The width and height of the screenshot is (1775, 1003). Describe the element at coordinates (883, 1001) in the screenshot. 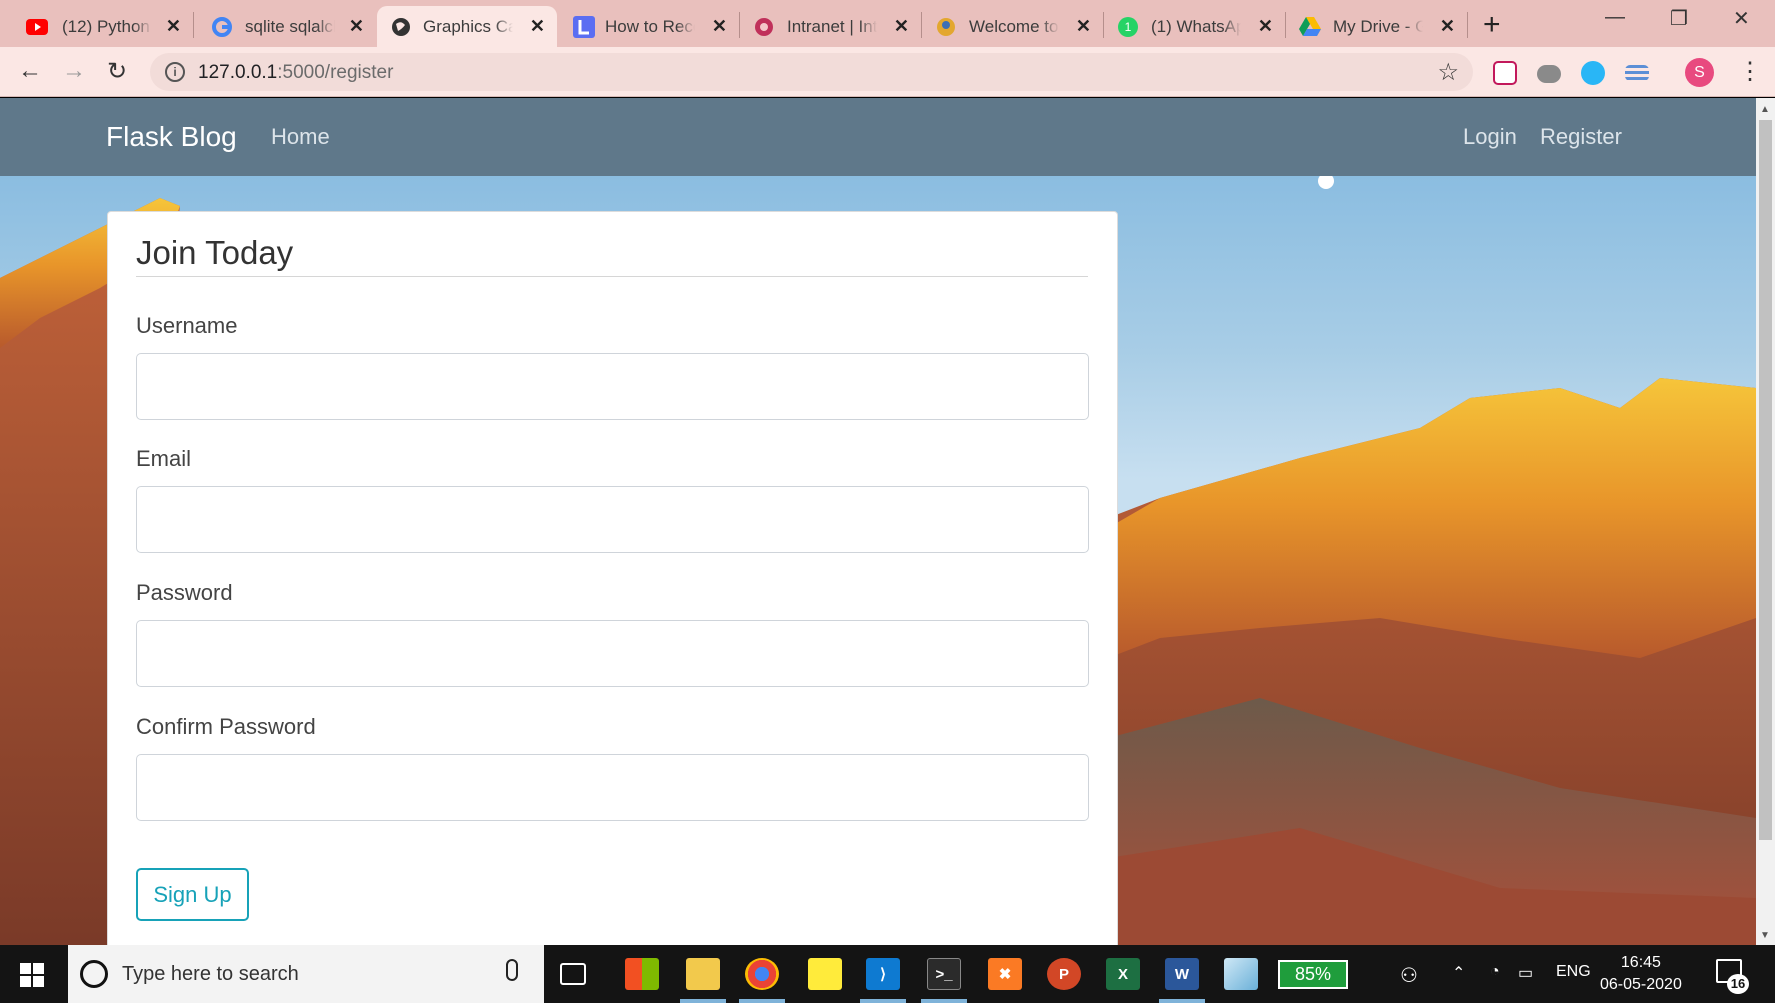

I see `vscode-running-indicator` at that location.